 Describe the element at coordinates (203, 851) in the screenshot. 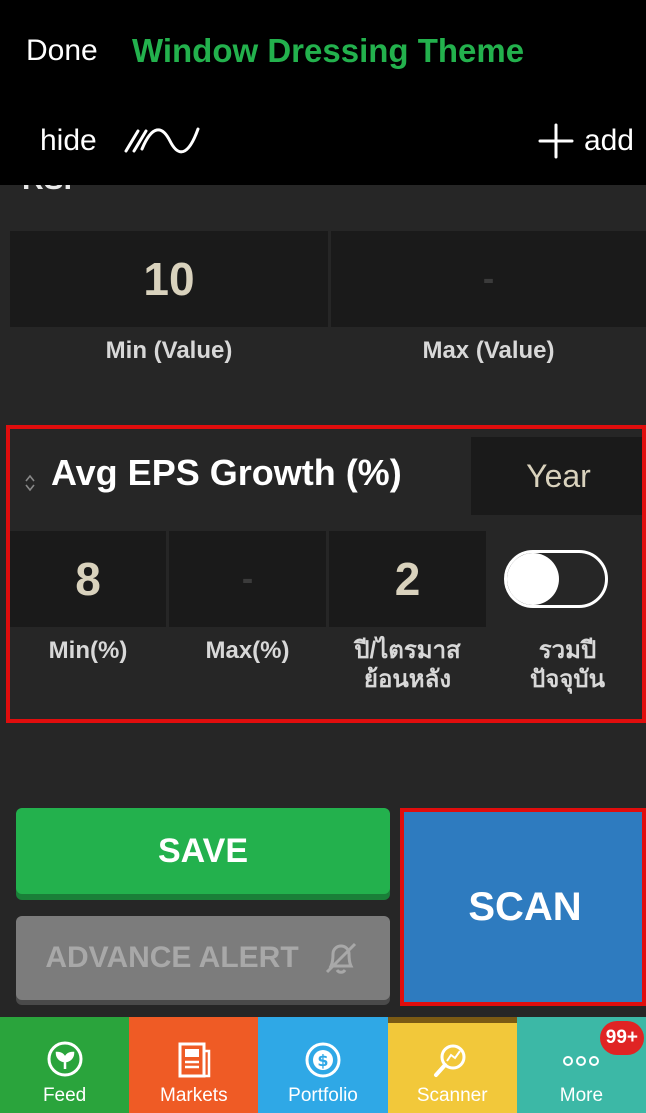

I see `save-button: SAVE` at that location.